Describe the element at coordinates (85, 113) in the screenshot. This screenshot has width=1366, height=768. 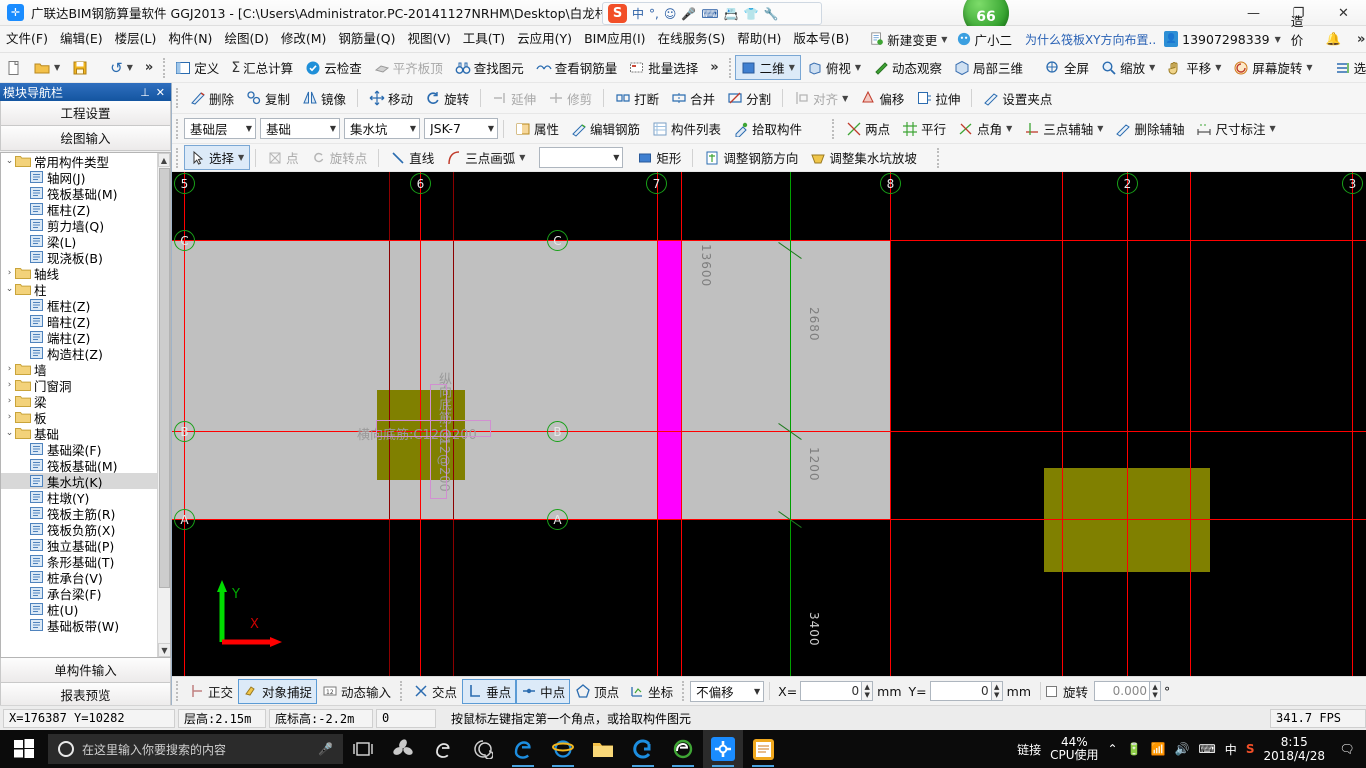
I see `nav-project-settings-button: 工程设置` at that location.